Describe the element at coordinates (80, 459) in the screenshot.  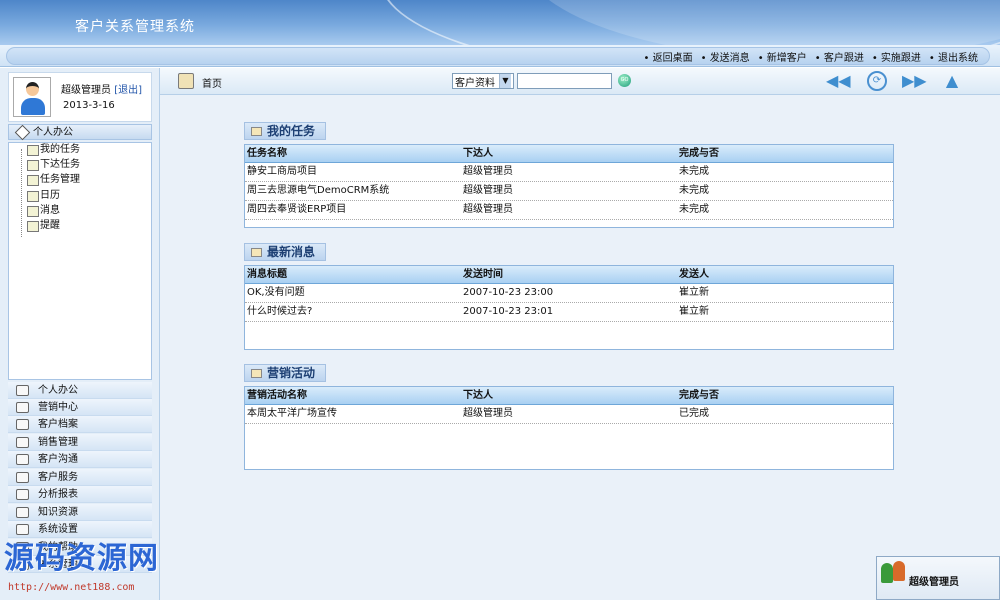
I see `nav-customer-communication: 客户沟通` at that location.